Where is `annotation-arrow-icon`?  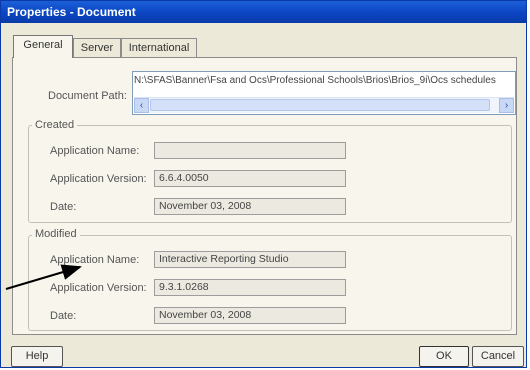 annotation-arrow-icon is located at coordinates (43, 277).